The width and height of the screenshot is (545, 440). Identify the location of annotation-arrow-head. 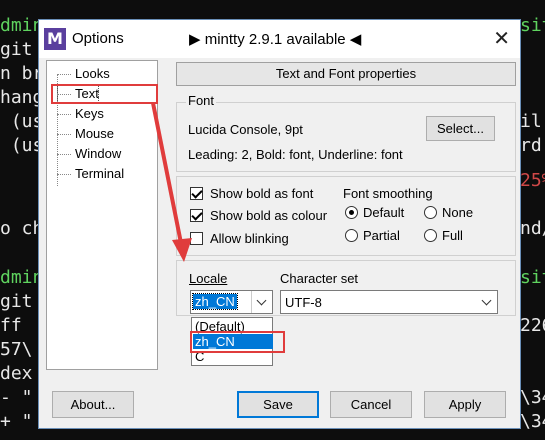
(182, 250).